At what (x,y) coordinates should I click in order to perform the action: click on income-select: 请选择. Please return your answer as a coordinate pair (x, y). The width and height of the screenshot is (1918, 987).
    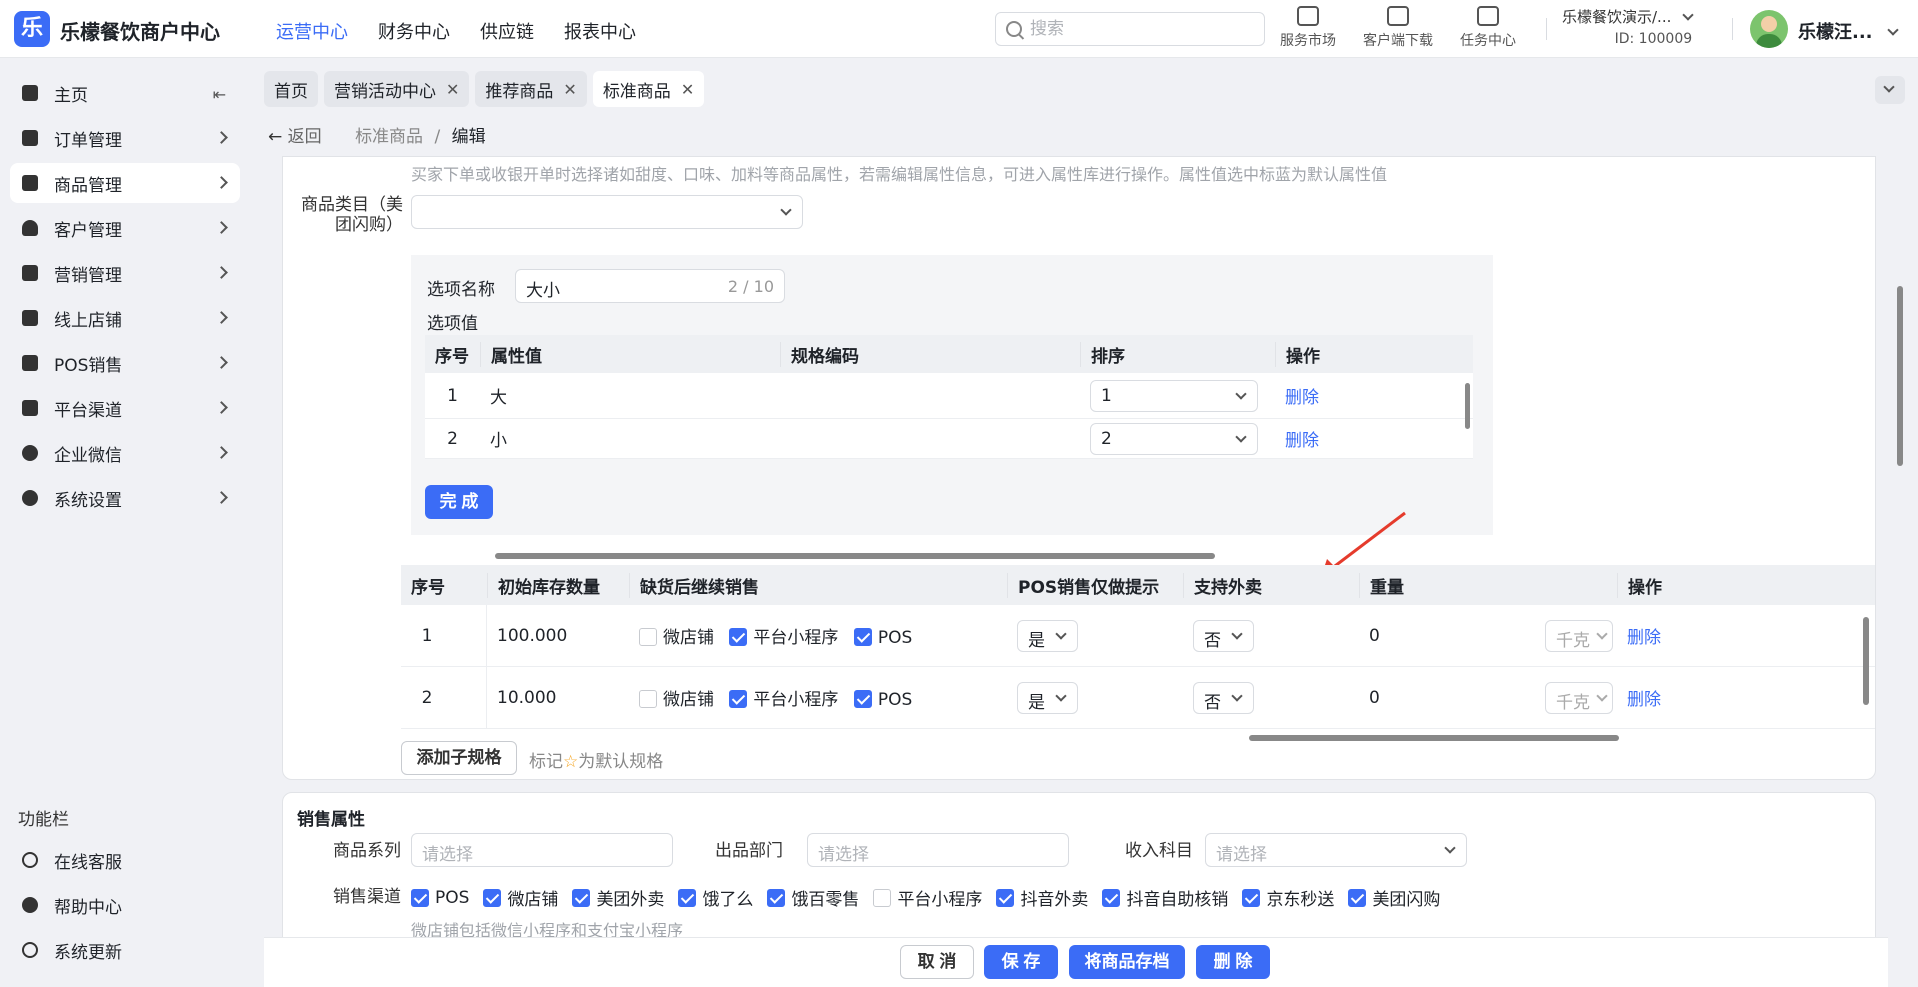
    Looking at the image, I should click on (1336, 850).